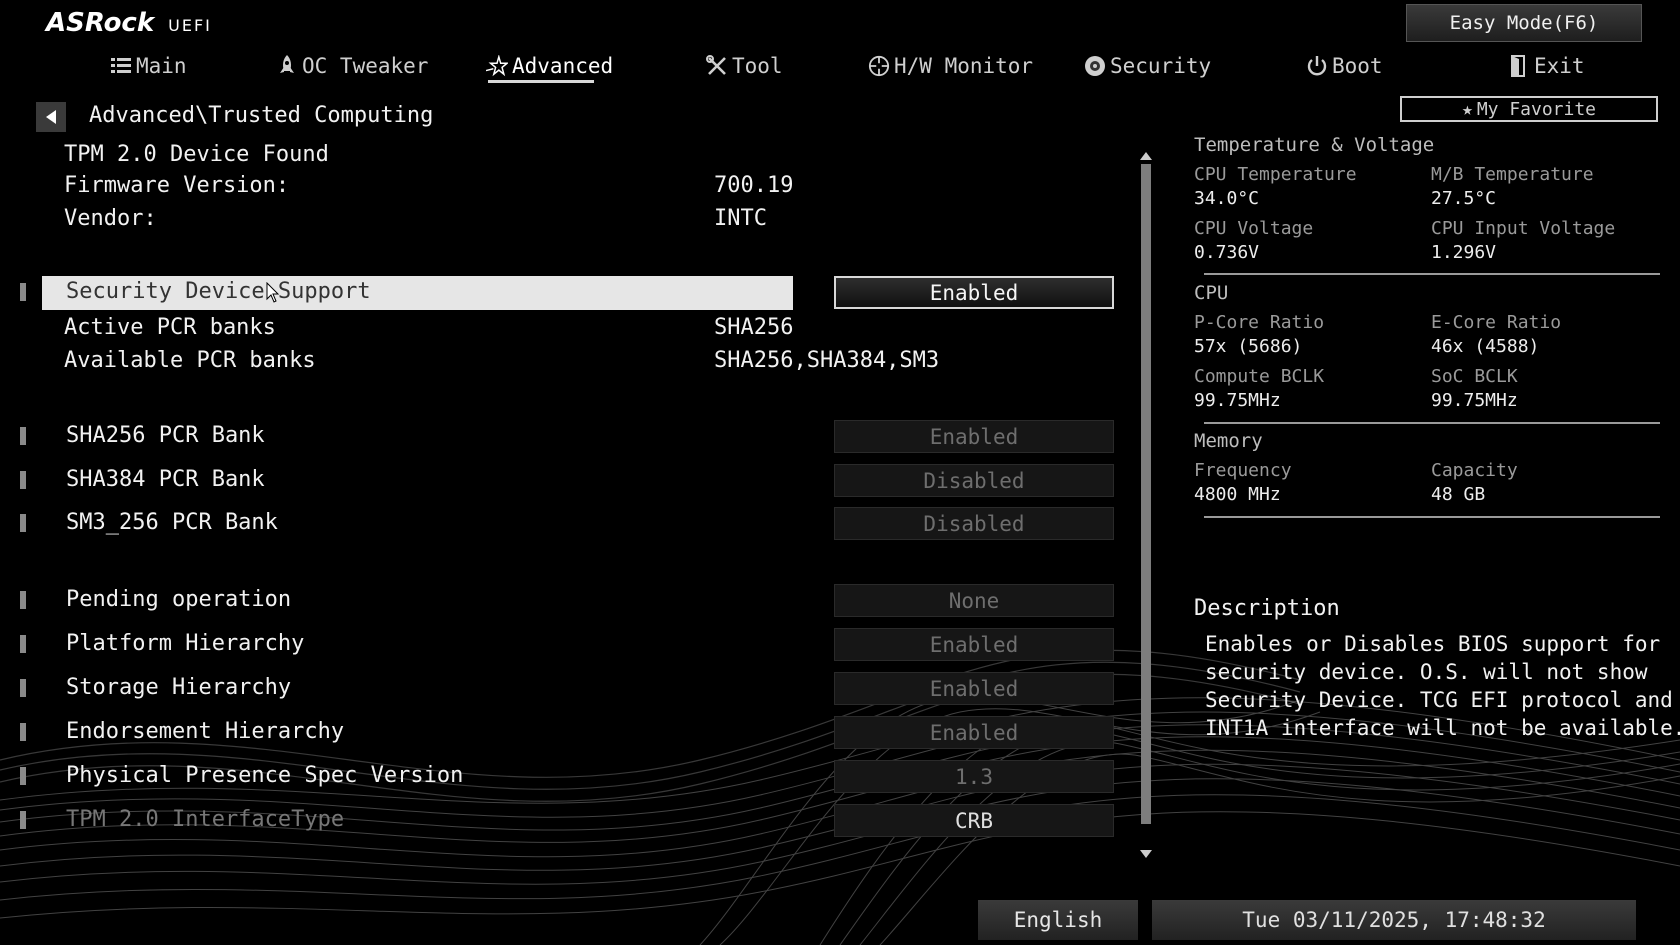 The width and height of the screenshot is (1680, 945). What do you see at coordinates (974, 688) in the screenshot?
I see `storage-hierarchy-dropdown: Enabled` at bounding box center [974, 688].